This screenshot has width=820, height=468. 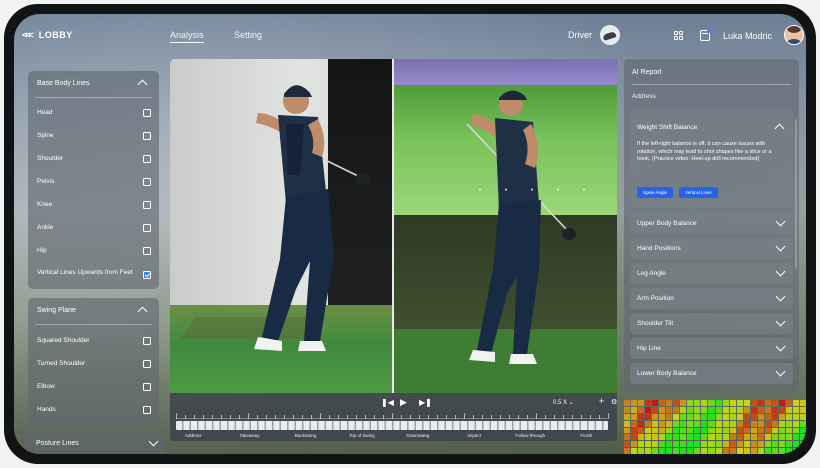 What do you see at coordinates (711, 298) in the screenshot?
I see `section-arm-position: Arm Position` at bounding box center [711, 298].